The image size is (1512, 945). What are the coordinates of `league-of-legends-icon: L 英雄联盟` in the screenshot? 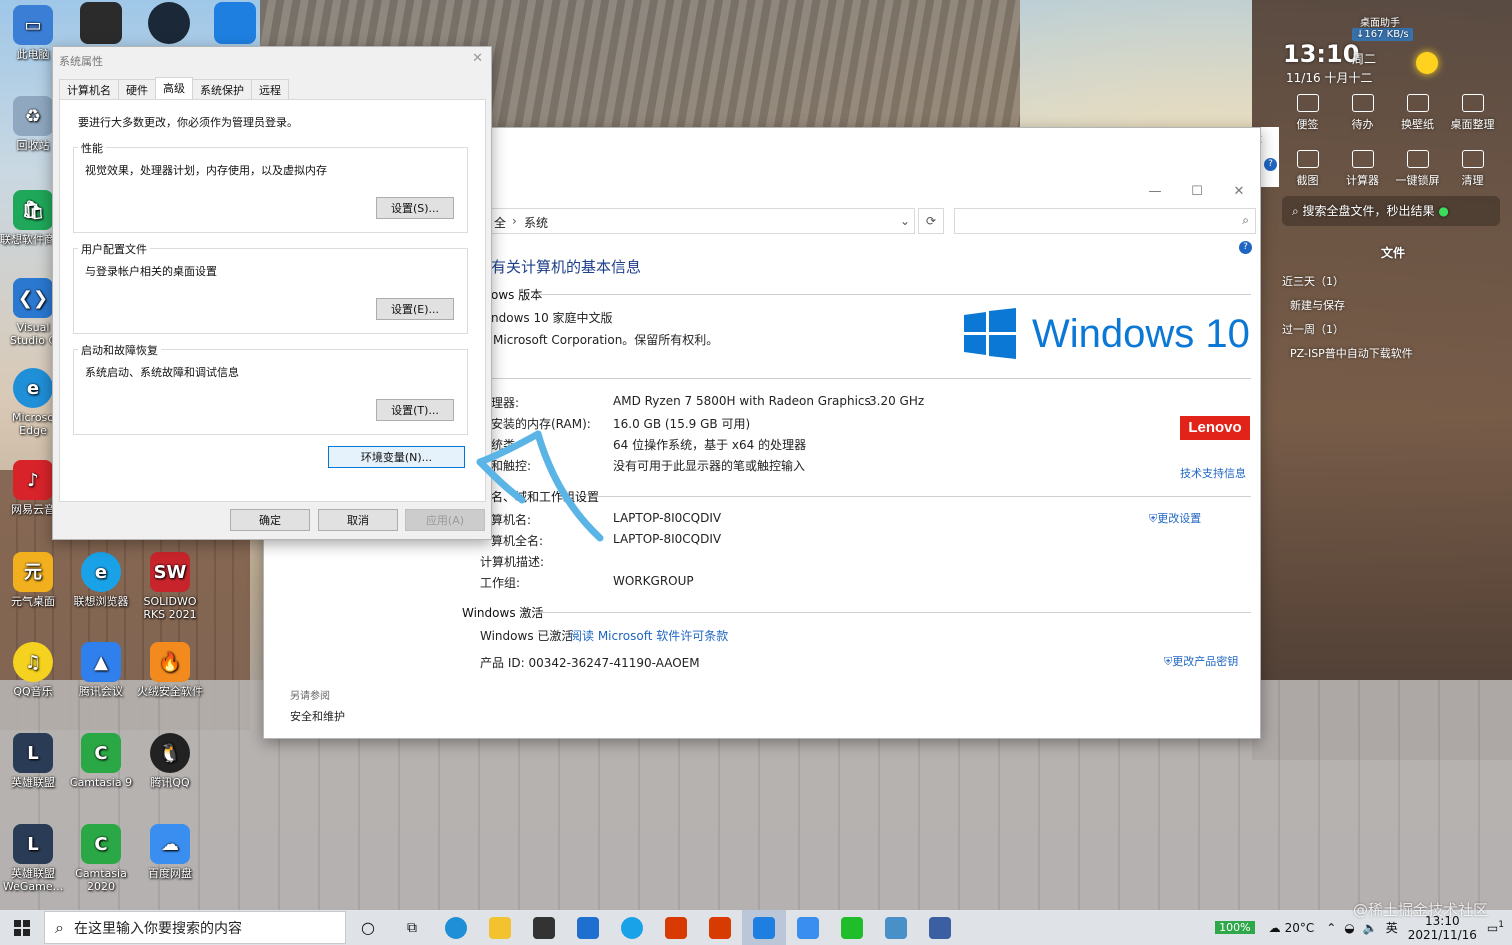 It's located at (33, 761).